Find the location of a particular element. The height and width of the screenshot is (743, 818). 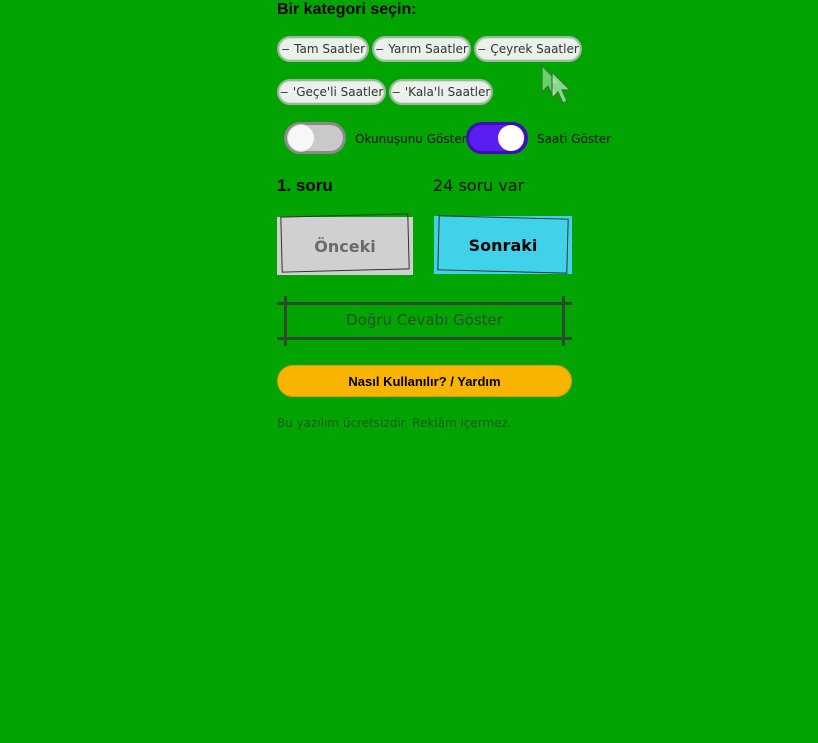

category-chip-ceyrek-saatler: − Çeyrek Saatler is located at coordinates (528, 49).